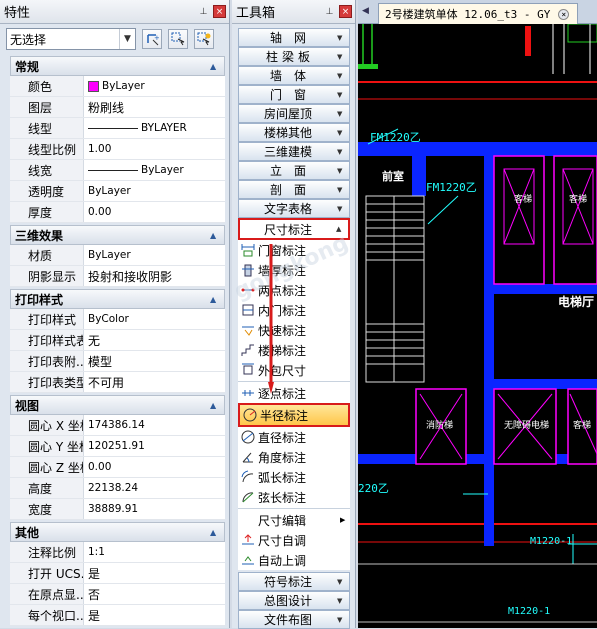 This screenshot has width=597, height=629. What do you see at coordinates (71, 39) in the screenshot?
I see `selection-dropdown: 无选择 ▼` at bounding box center [71, 39].